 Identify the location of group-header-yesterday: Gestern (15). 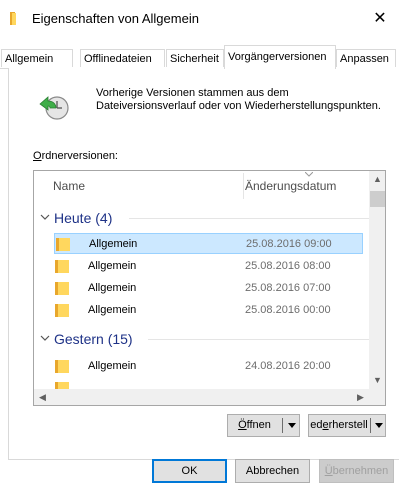
(201, 340).